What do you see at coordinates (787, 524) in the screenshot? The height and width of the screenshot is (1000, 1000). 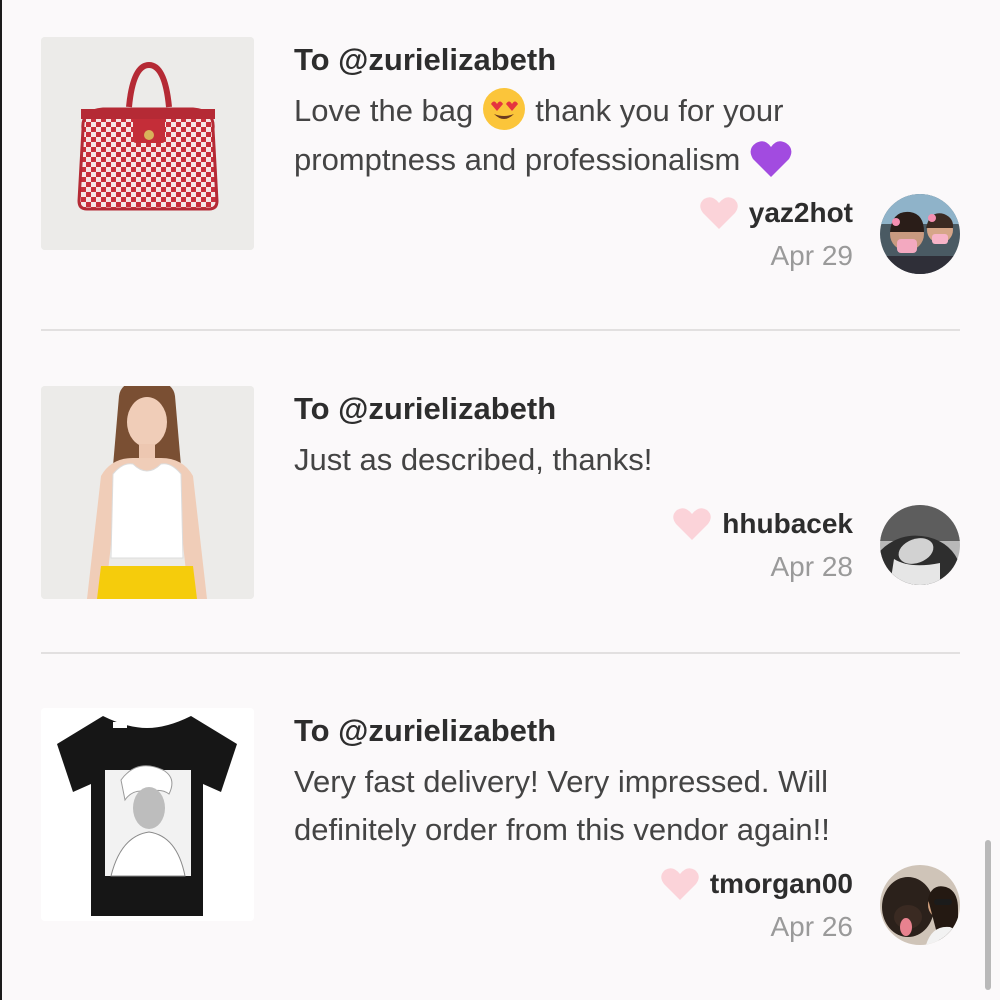 I see `reviewer-username: hhubacek` at bounding box center [787, 524].